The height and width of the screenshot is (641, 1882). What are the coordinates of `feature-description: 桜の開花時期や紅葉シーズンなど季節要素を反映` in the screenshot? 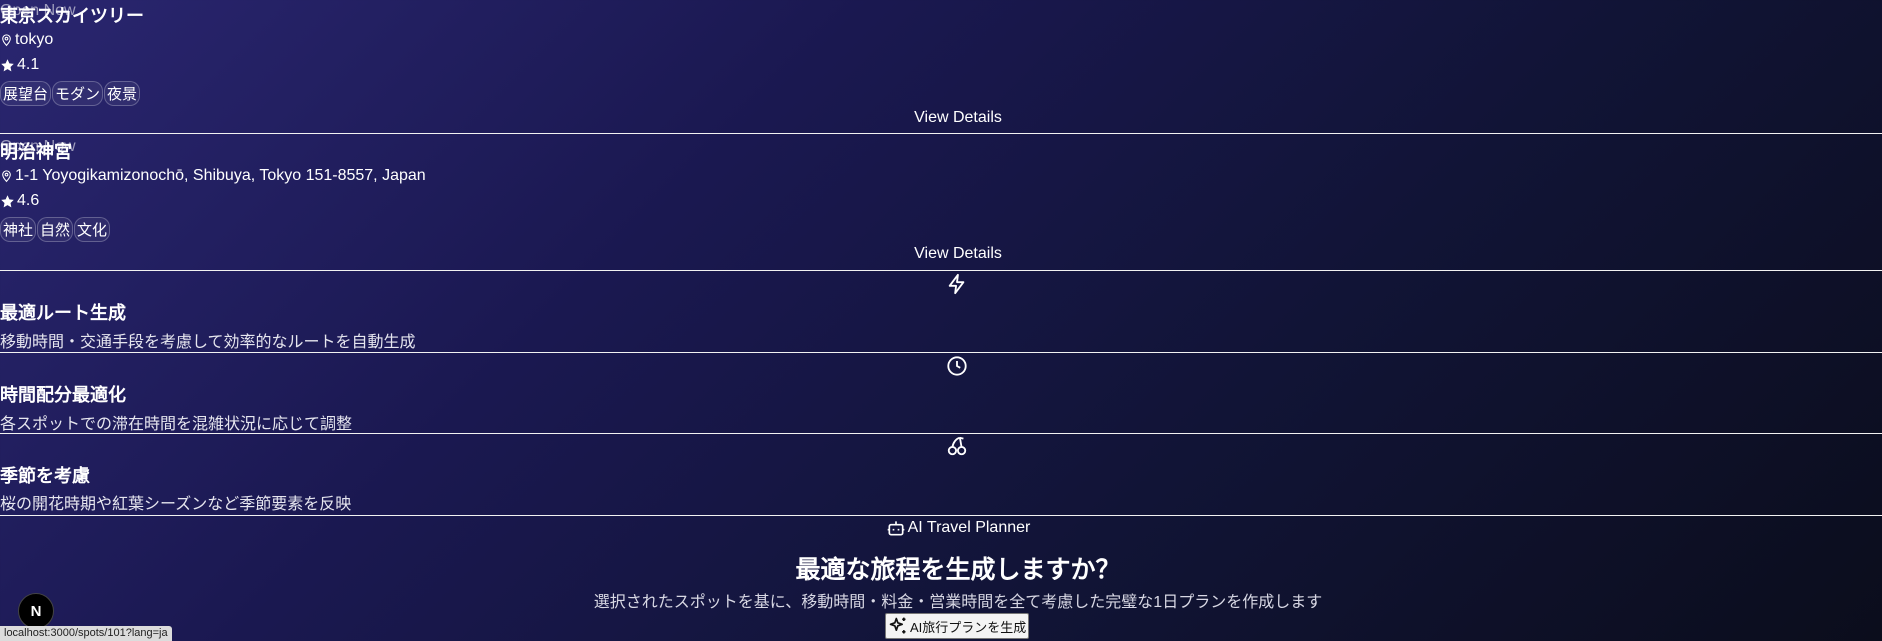 It's located at (176, 504).